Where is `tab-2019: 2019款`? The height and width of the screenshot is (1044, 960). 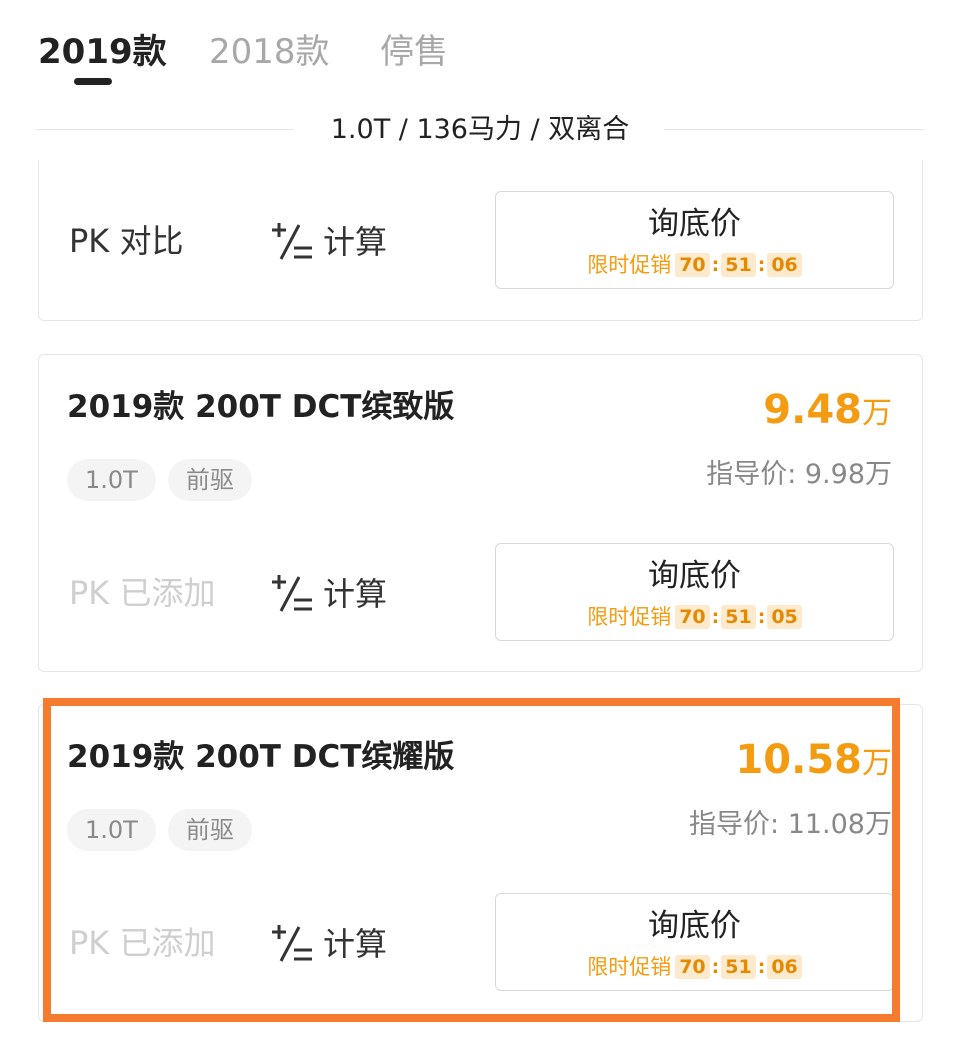 tab-2019: 2019款 is located at coordinates (102, 52).